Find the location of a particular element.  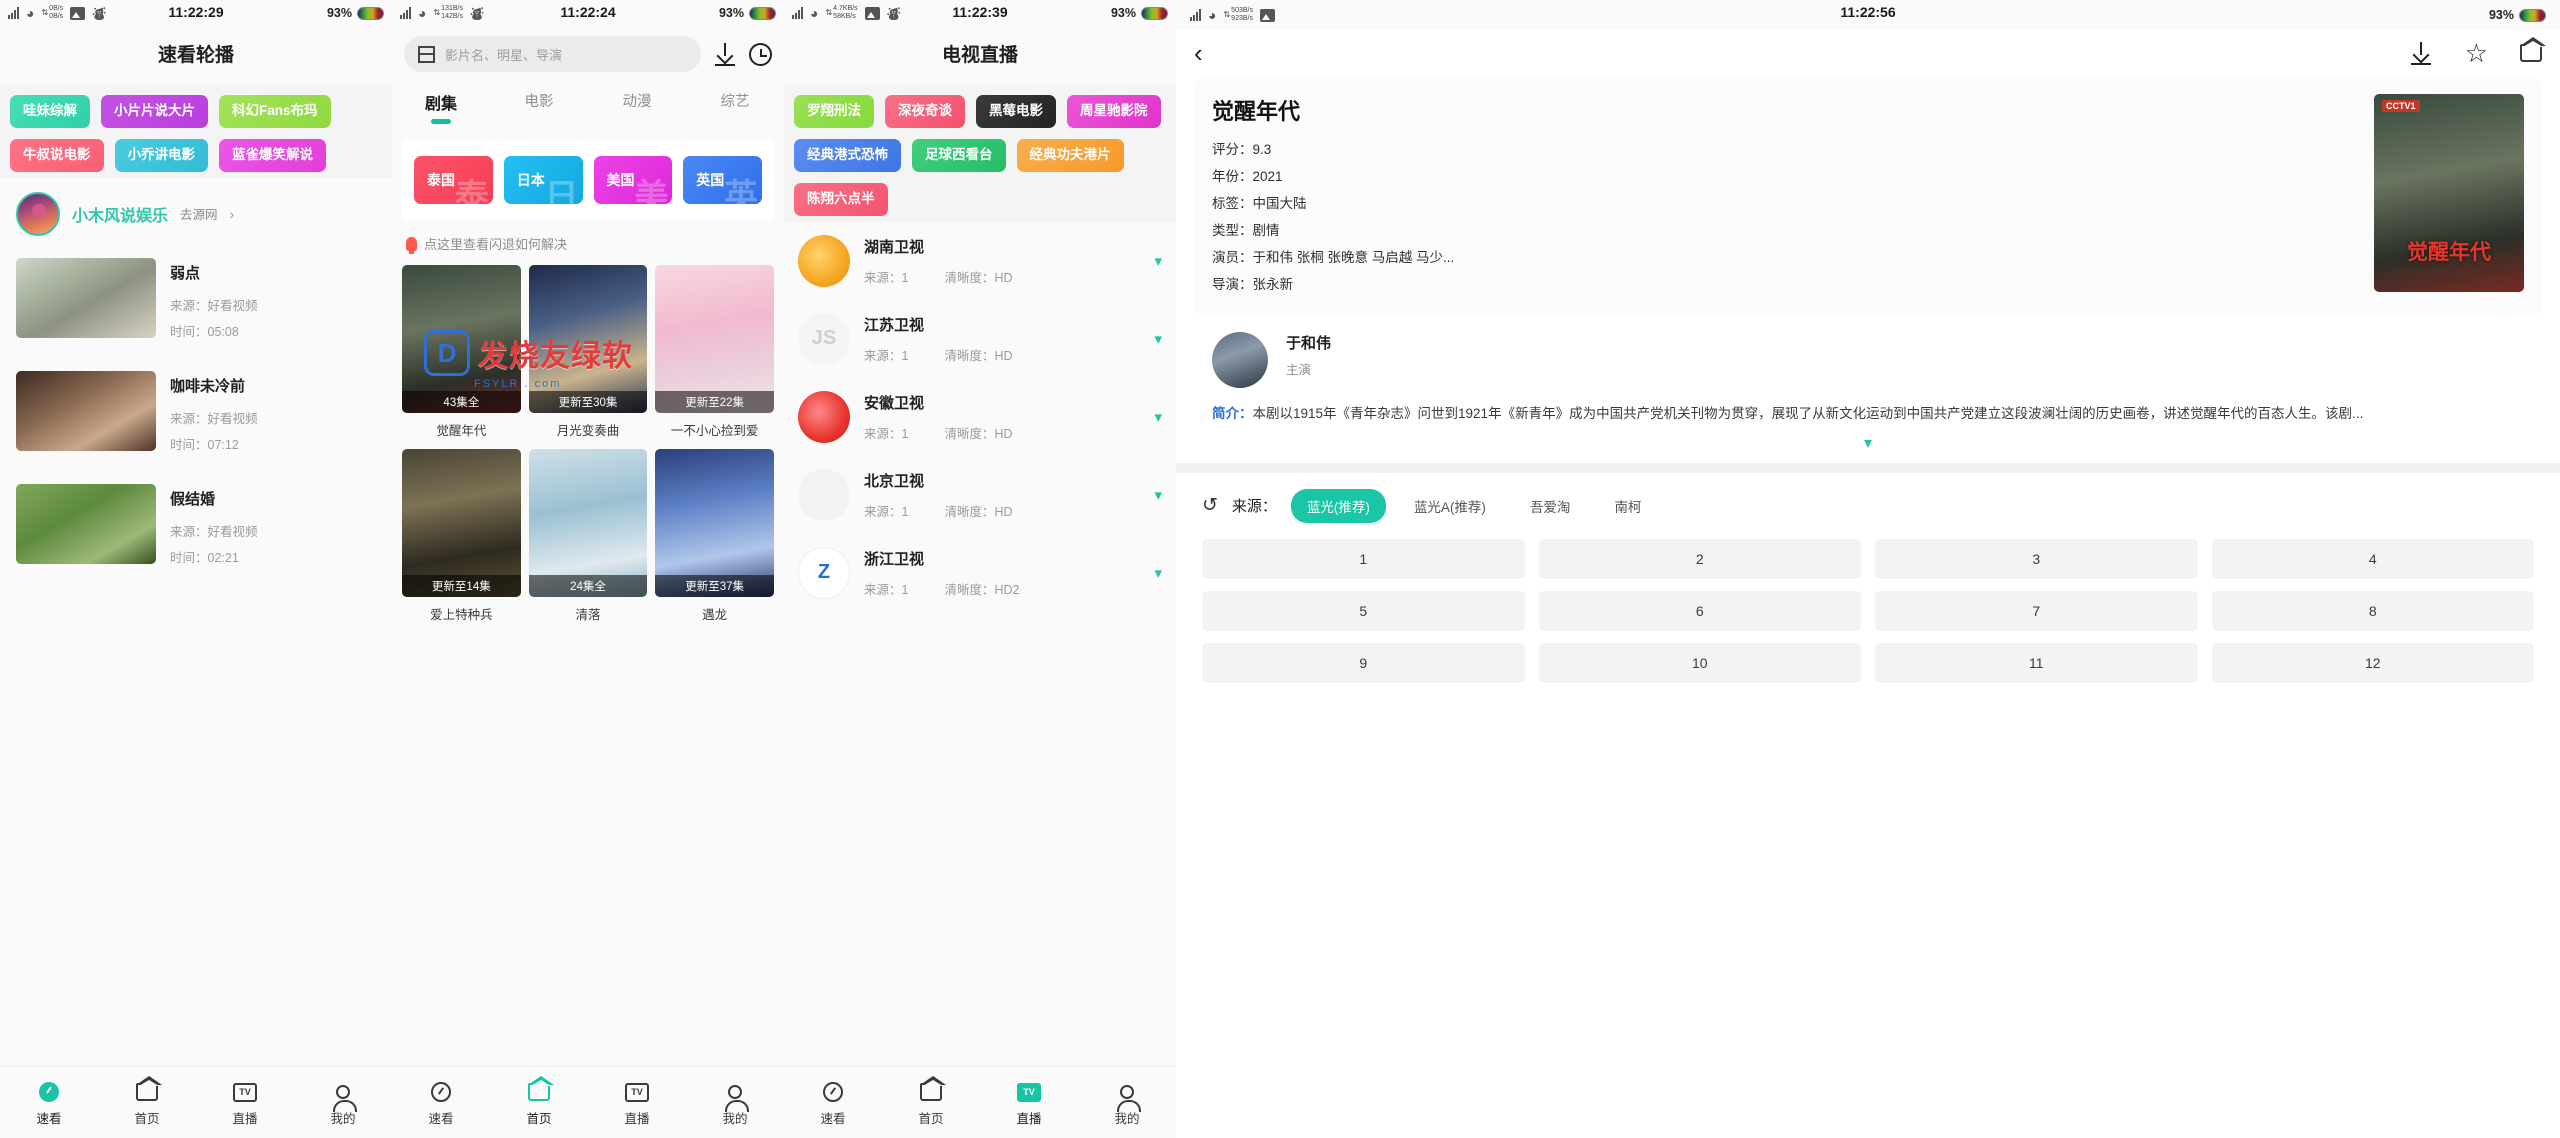

list-item: 弱点 来源：好看视频 时间：05:08 is located at coordinates (196, 302).